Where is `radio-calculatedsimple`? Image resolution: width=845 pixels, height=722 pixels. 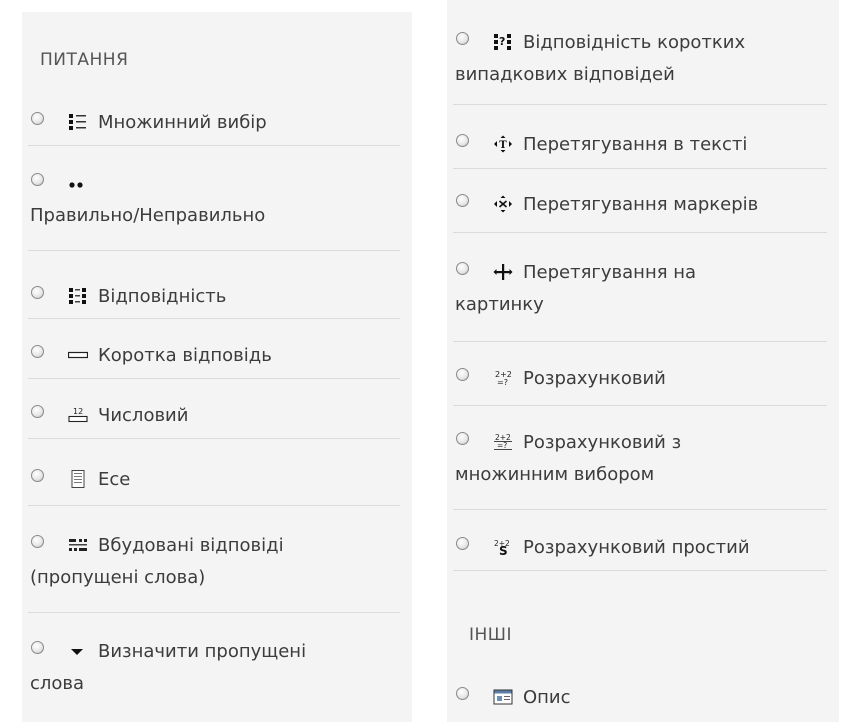 radio-calculatedsimple is located at coordinates (462, 543).